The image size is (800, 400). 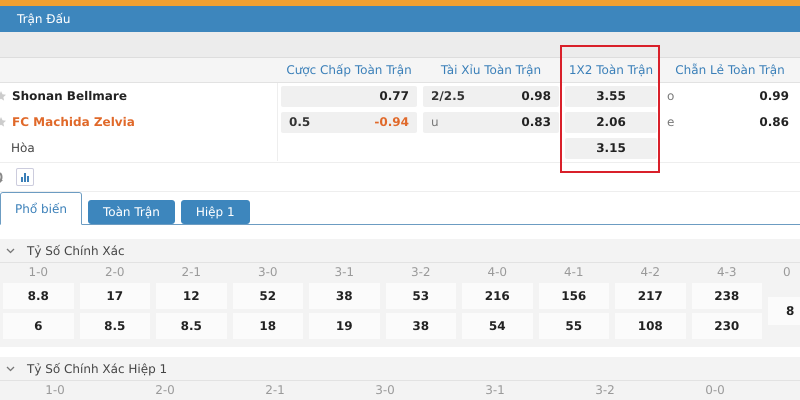 What do you see at coordinates (727, 272) in the screenshot?
I see `score-label: 4-3` at bounding box center [727, 272].